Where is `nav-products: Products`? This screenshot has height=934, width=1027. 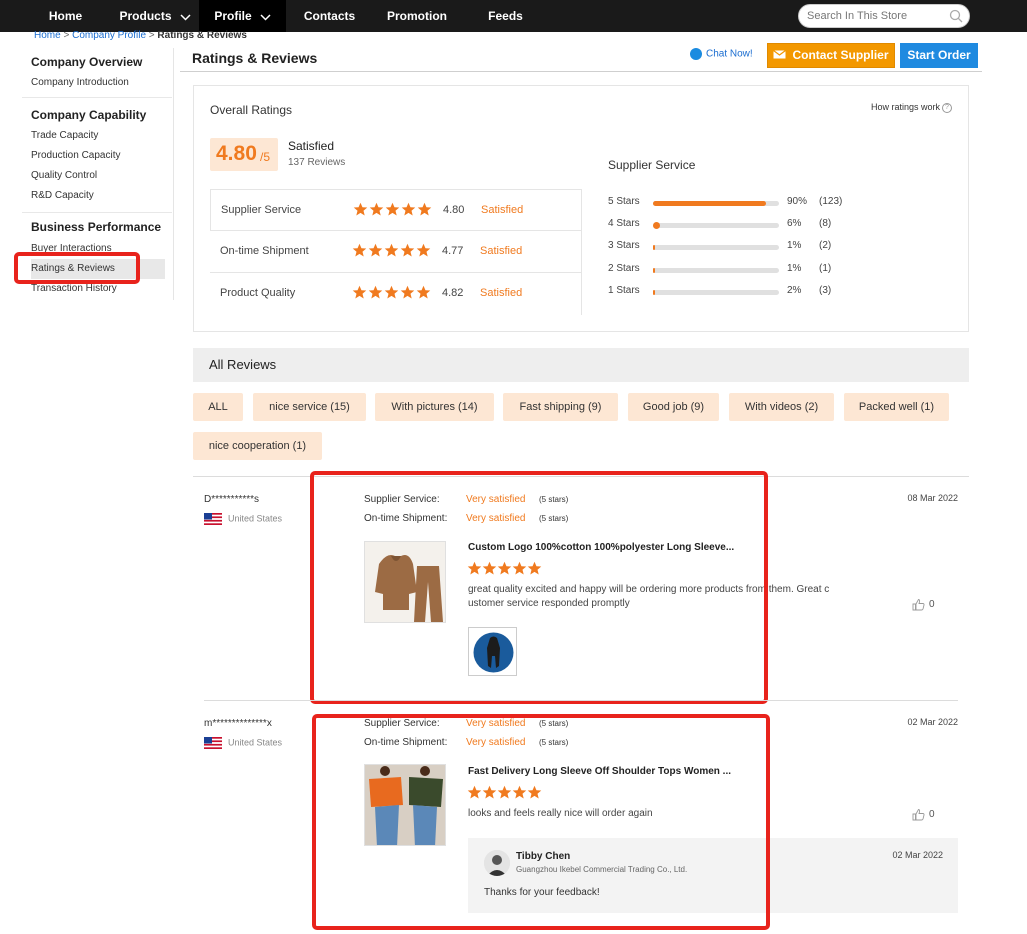 nav-products: Products is located at coordinates (155, 16).